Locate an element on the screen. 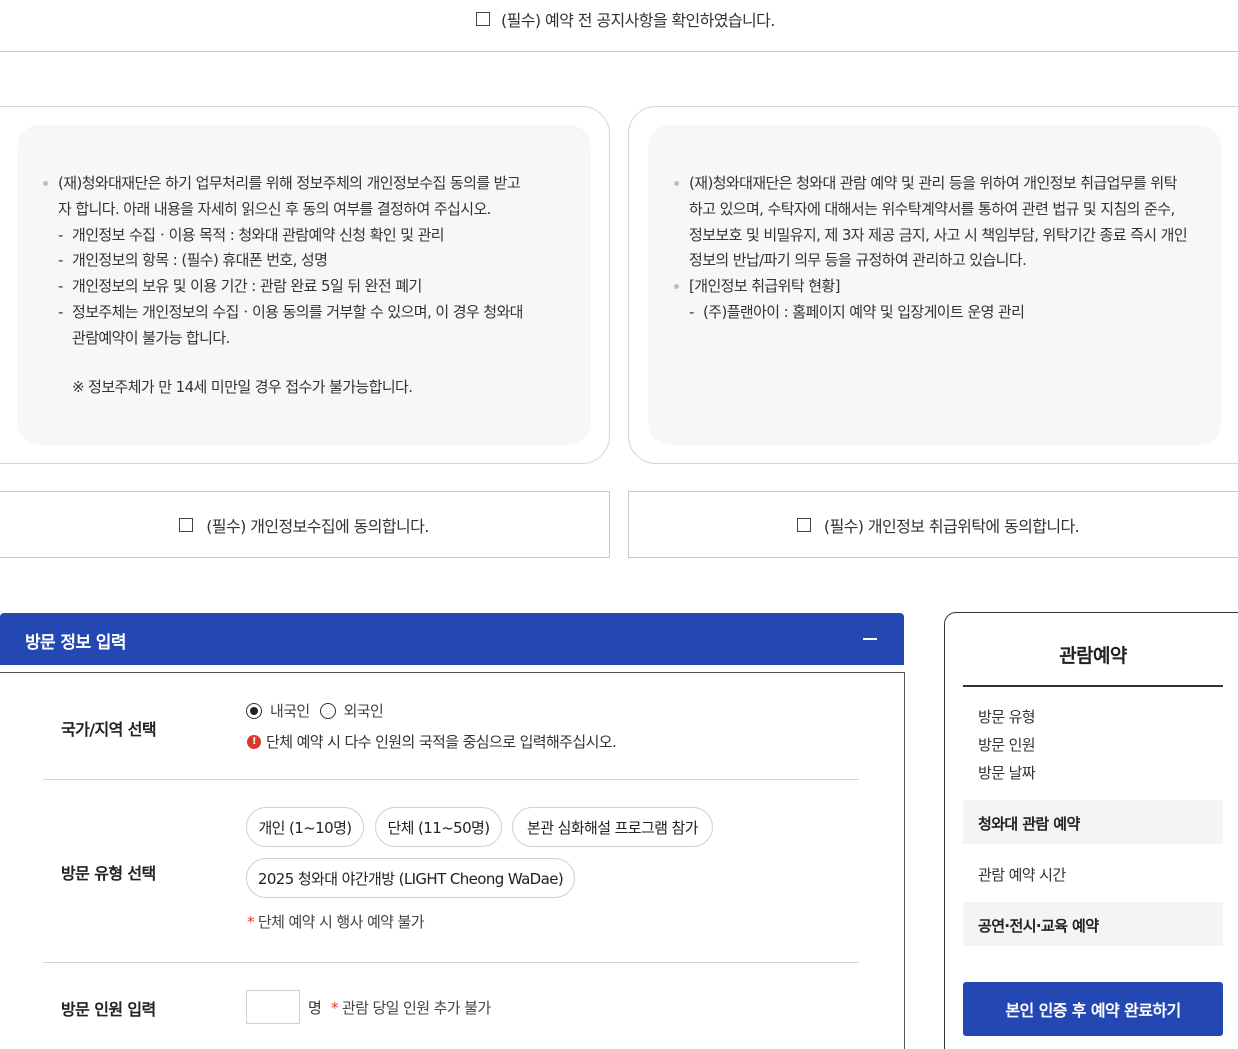  notice-checkbox-text: (필수) 예약 전 공지사항을 확인하였습니다. is located at coordinates (638, 20).